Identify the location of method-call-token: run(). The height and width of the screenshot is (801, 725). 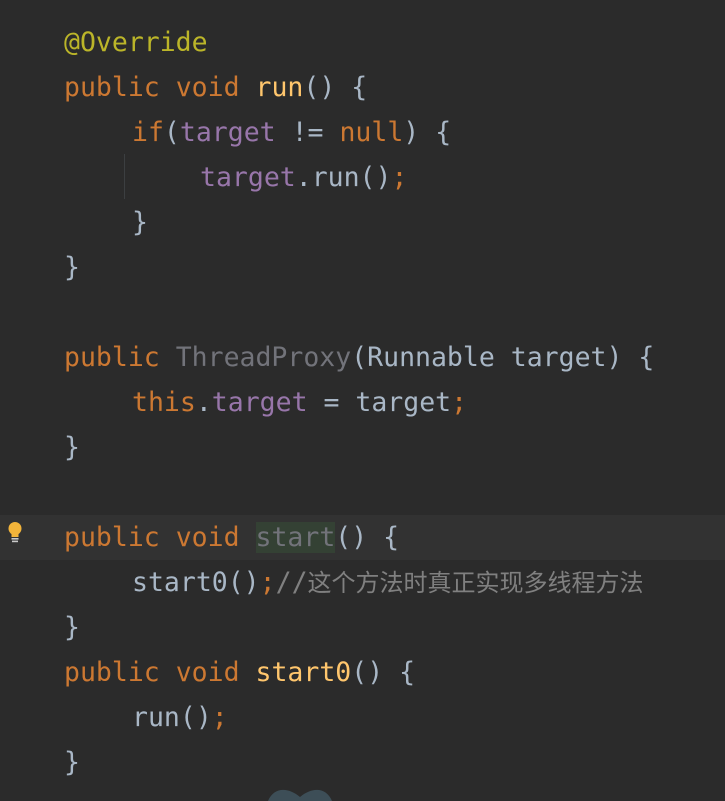
(172, 717).